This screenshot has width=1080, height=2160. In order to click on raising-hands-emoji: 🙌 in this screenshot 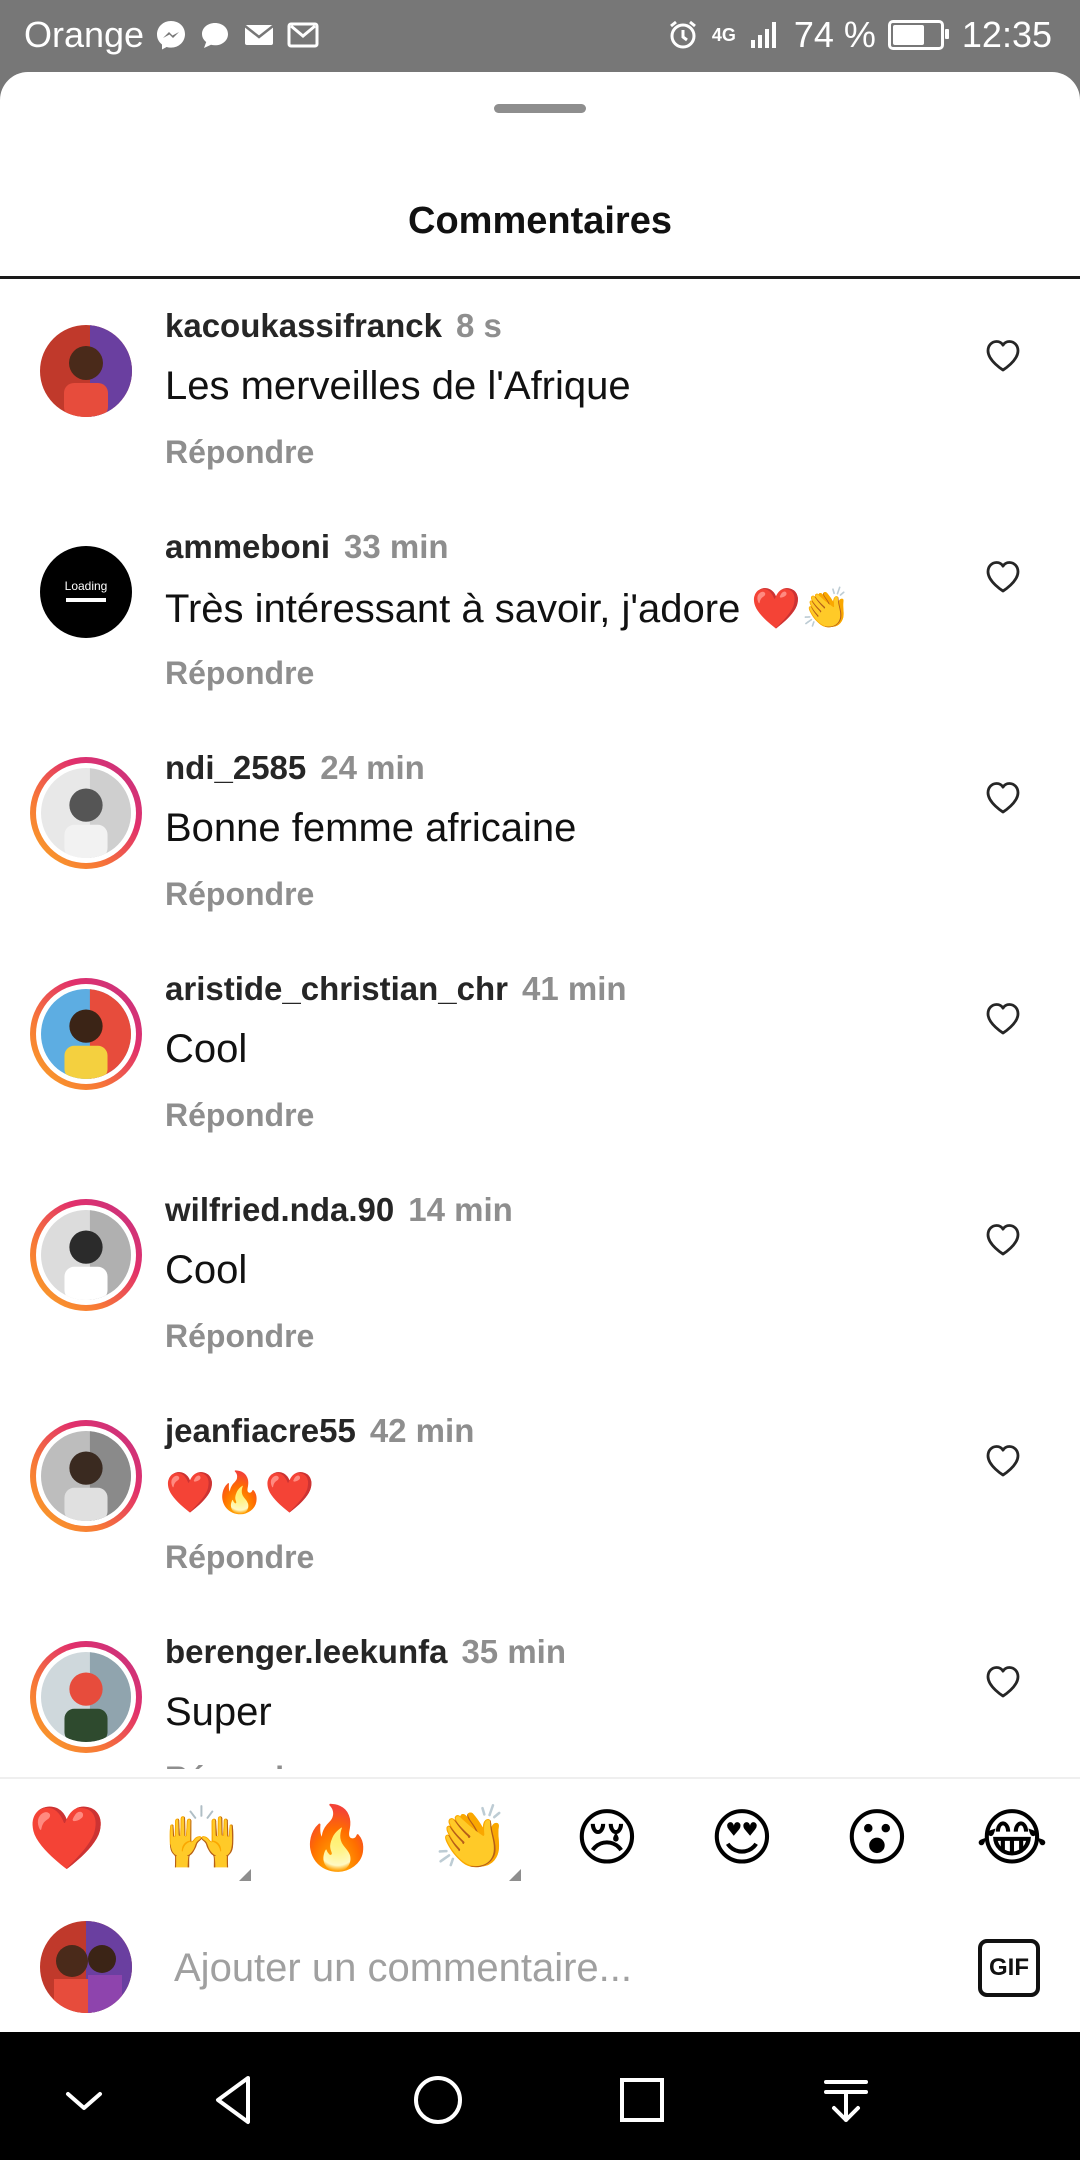, I will do `click(204, 1841)`.